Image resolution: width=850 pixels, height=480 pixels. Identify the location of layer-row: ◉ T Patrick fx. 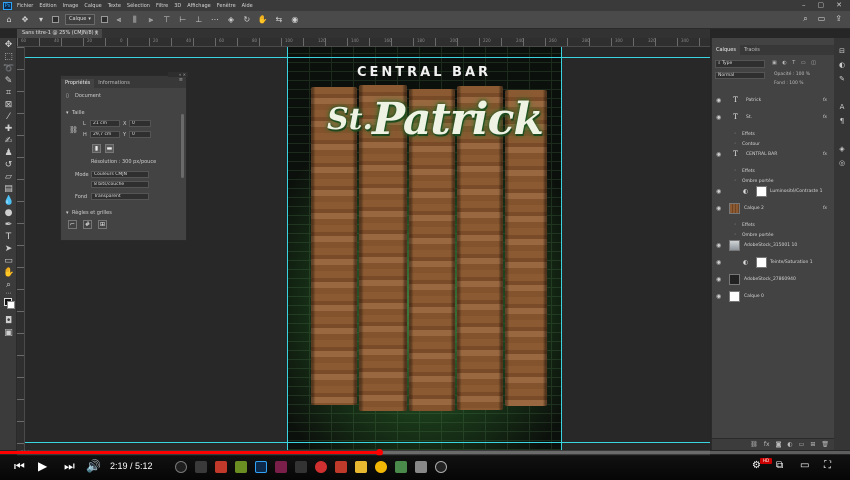
(773, 100).